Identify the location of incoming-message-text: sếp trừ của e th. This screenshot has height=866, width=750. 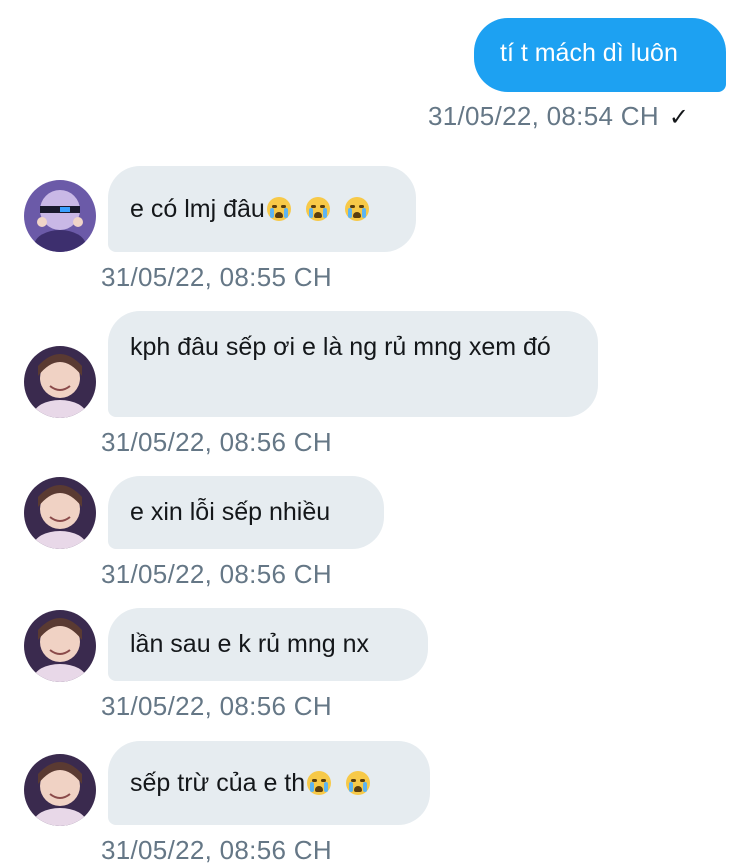
(218, 783).